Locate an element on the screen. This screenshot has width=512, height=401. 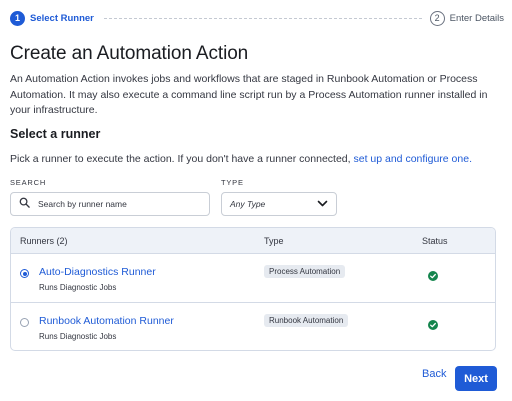
stepper-connector is located at coordinates (262, 18).